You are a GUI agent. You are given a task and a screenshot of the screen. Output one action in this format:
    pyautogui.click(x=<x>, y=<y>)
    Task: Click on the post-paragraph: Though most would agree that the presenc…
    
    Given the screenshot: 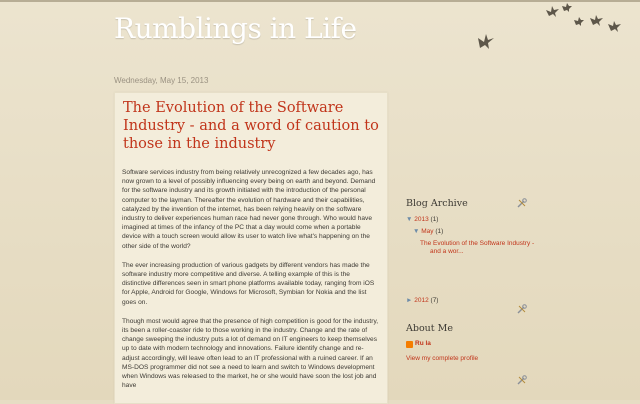 What is the action you would take?
    pyautogui.click(x=250, y=353)
    